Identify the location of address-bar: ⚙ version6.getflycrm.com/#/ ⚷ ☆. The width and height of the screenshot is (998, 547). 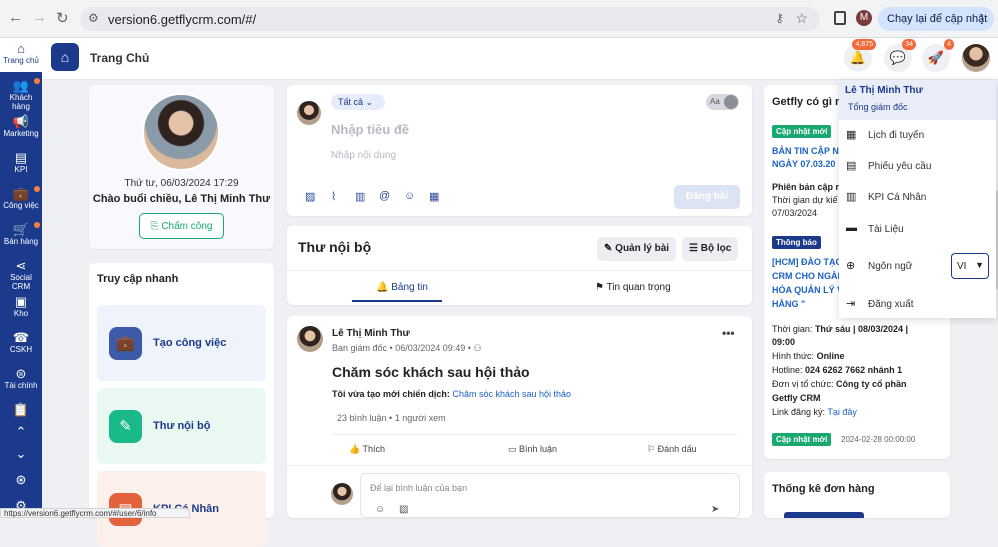
(450, 19).